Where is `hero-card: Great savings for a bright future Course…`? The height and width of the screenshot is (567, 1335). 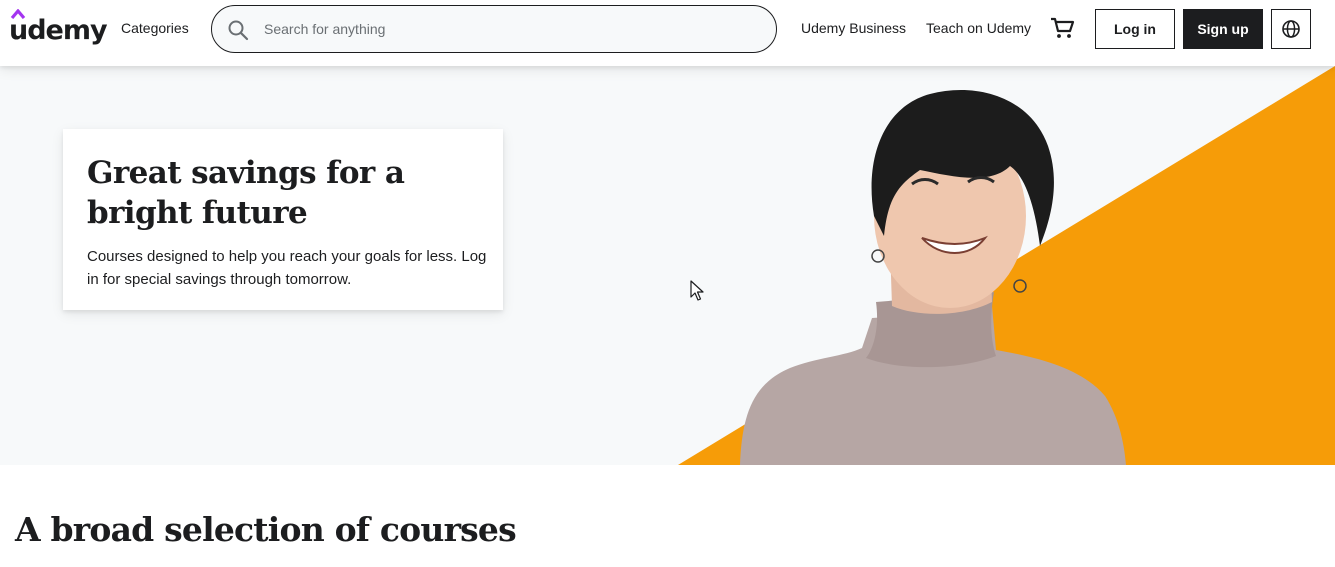
hero-card: Great savings for a bright future Course… is located at coordinates (283, 219).